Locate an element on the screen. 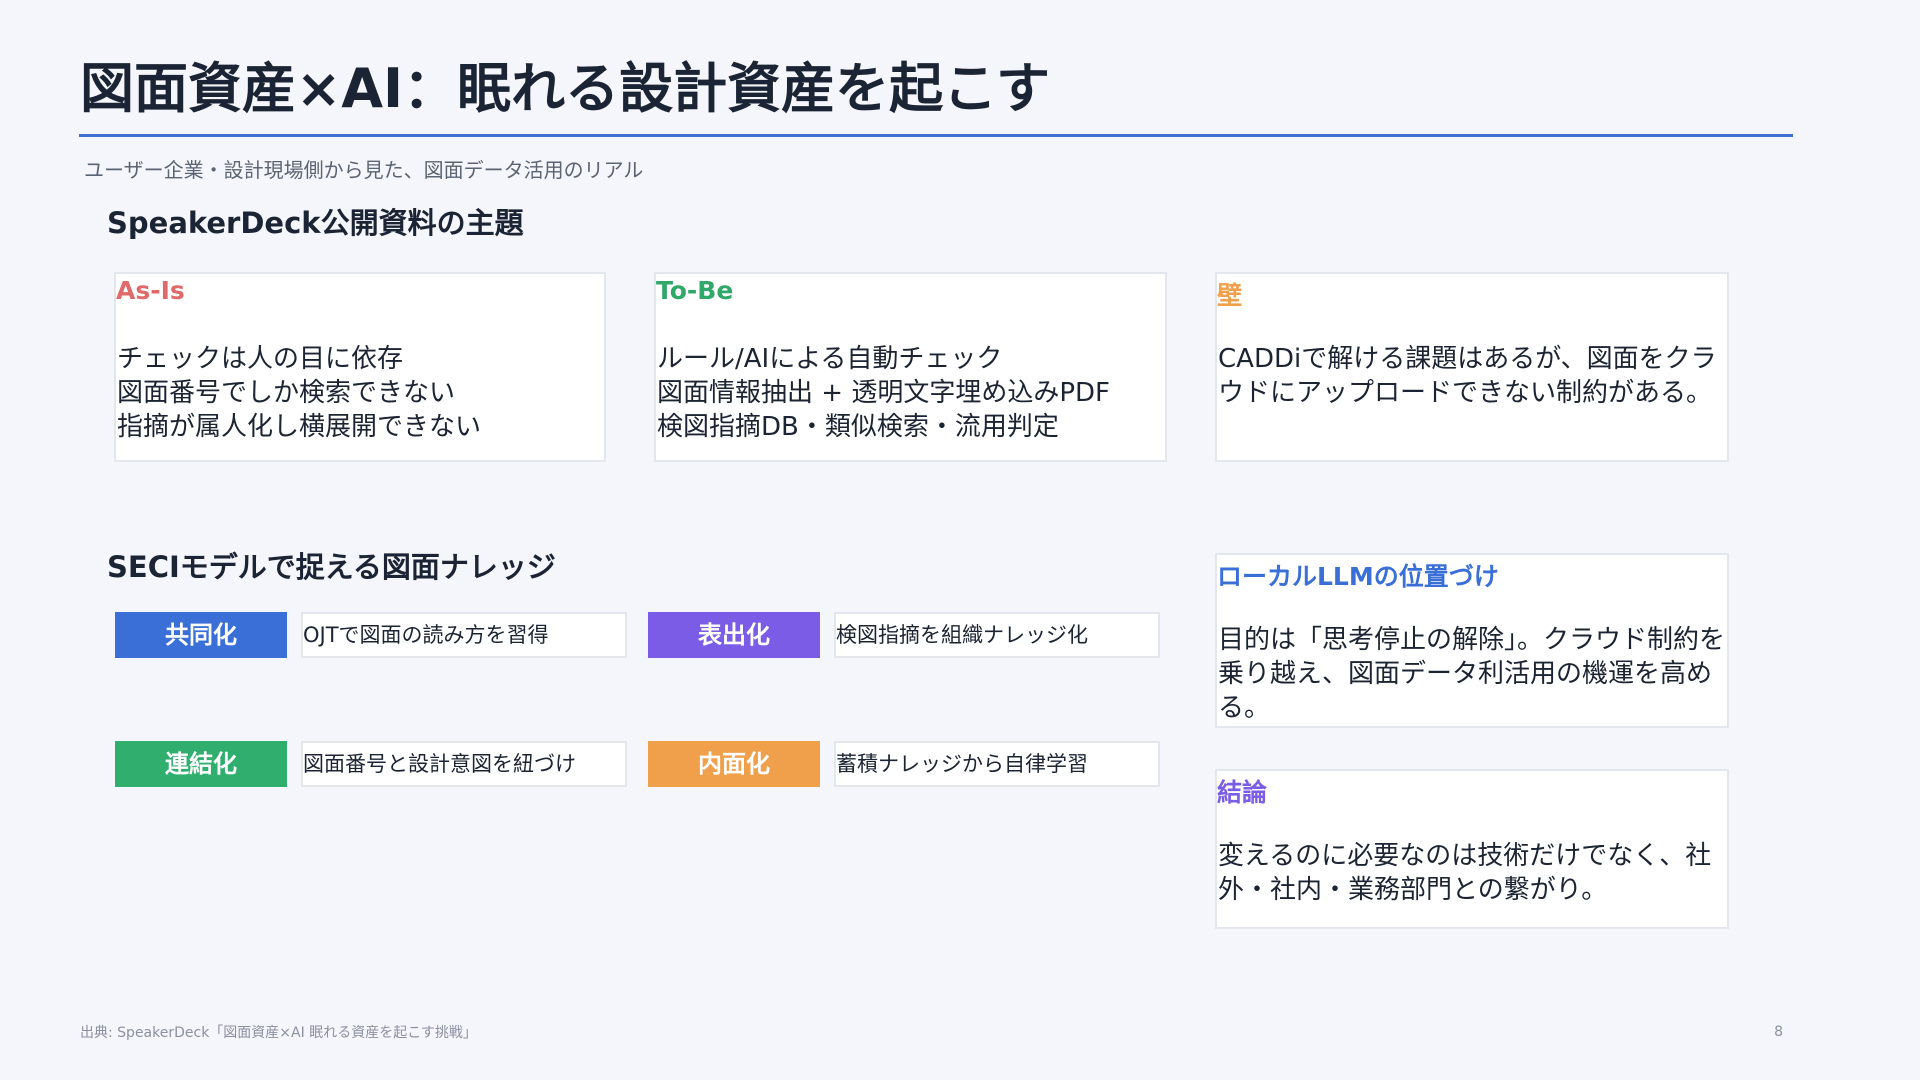 Image resolution: width=1920 pixels, height=1080 pixels. as-is-card-body: チェックは人の目に依存 図面番号でしか検索できない 指摘が属人化し横展開できない is located at coordinates (299, 393).